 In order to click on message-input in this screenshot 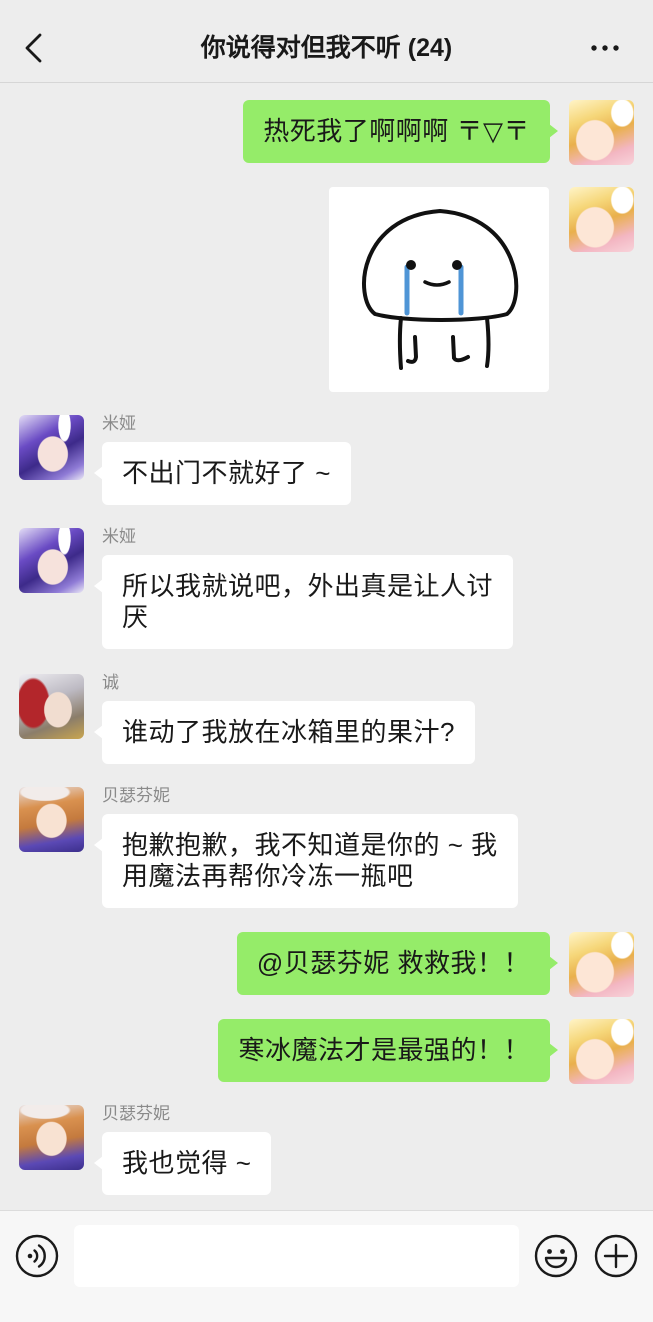, I will do `click(296, 1256)`.